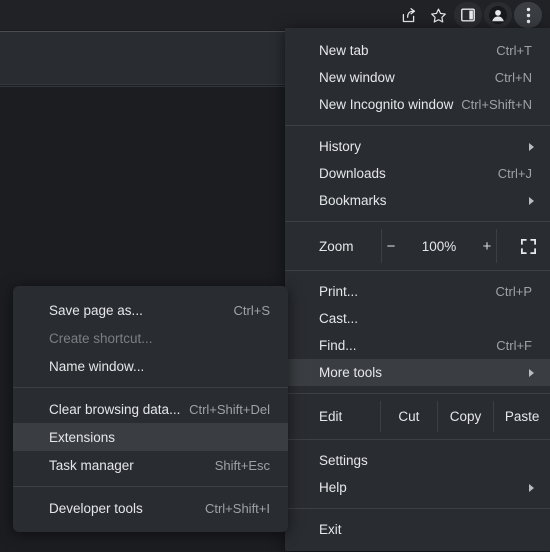 This screenshot has height=552, width=550. What do you see at coordinates (143, 86) in the screenshot?
I see `page-content-divider` at bounding box center [143, 86].